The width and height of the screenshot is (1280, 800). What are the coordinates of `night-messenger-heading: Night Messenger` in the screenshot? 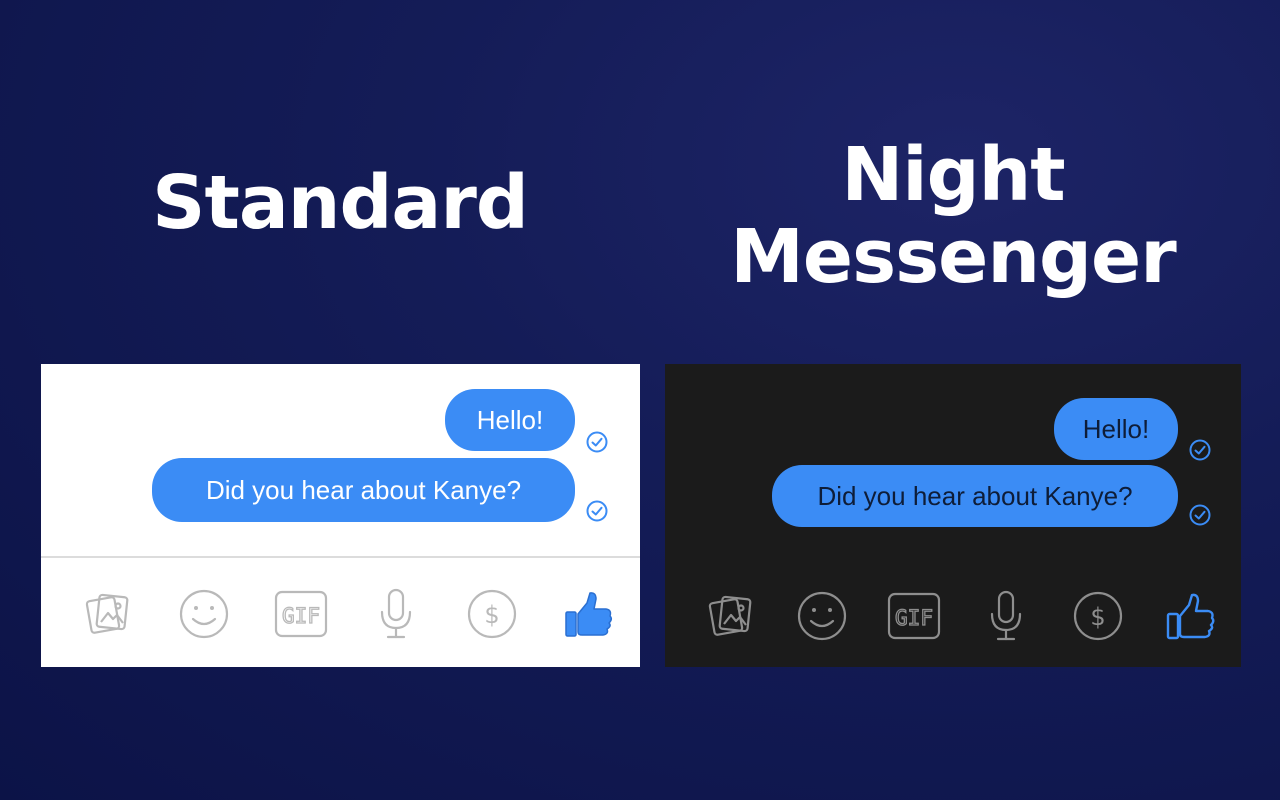 It's located at (953, 216).